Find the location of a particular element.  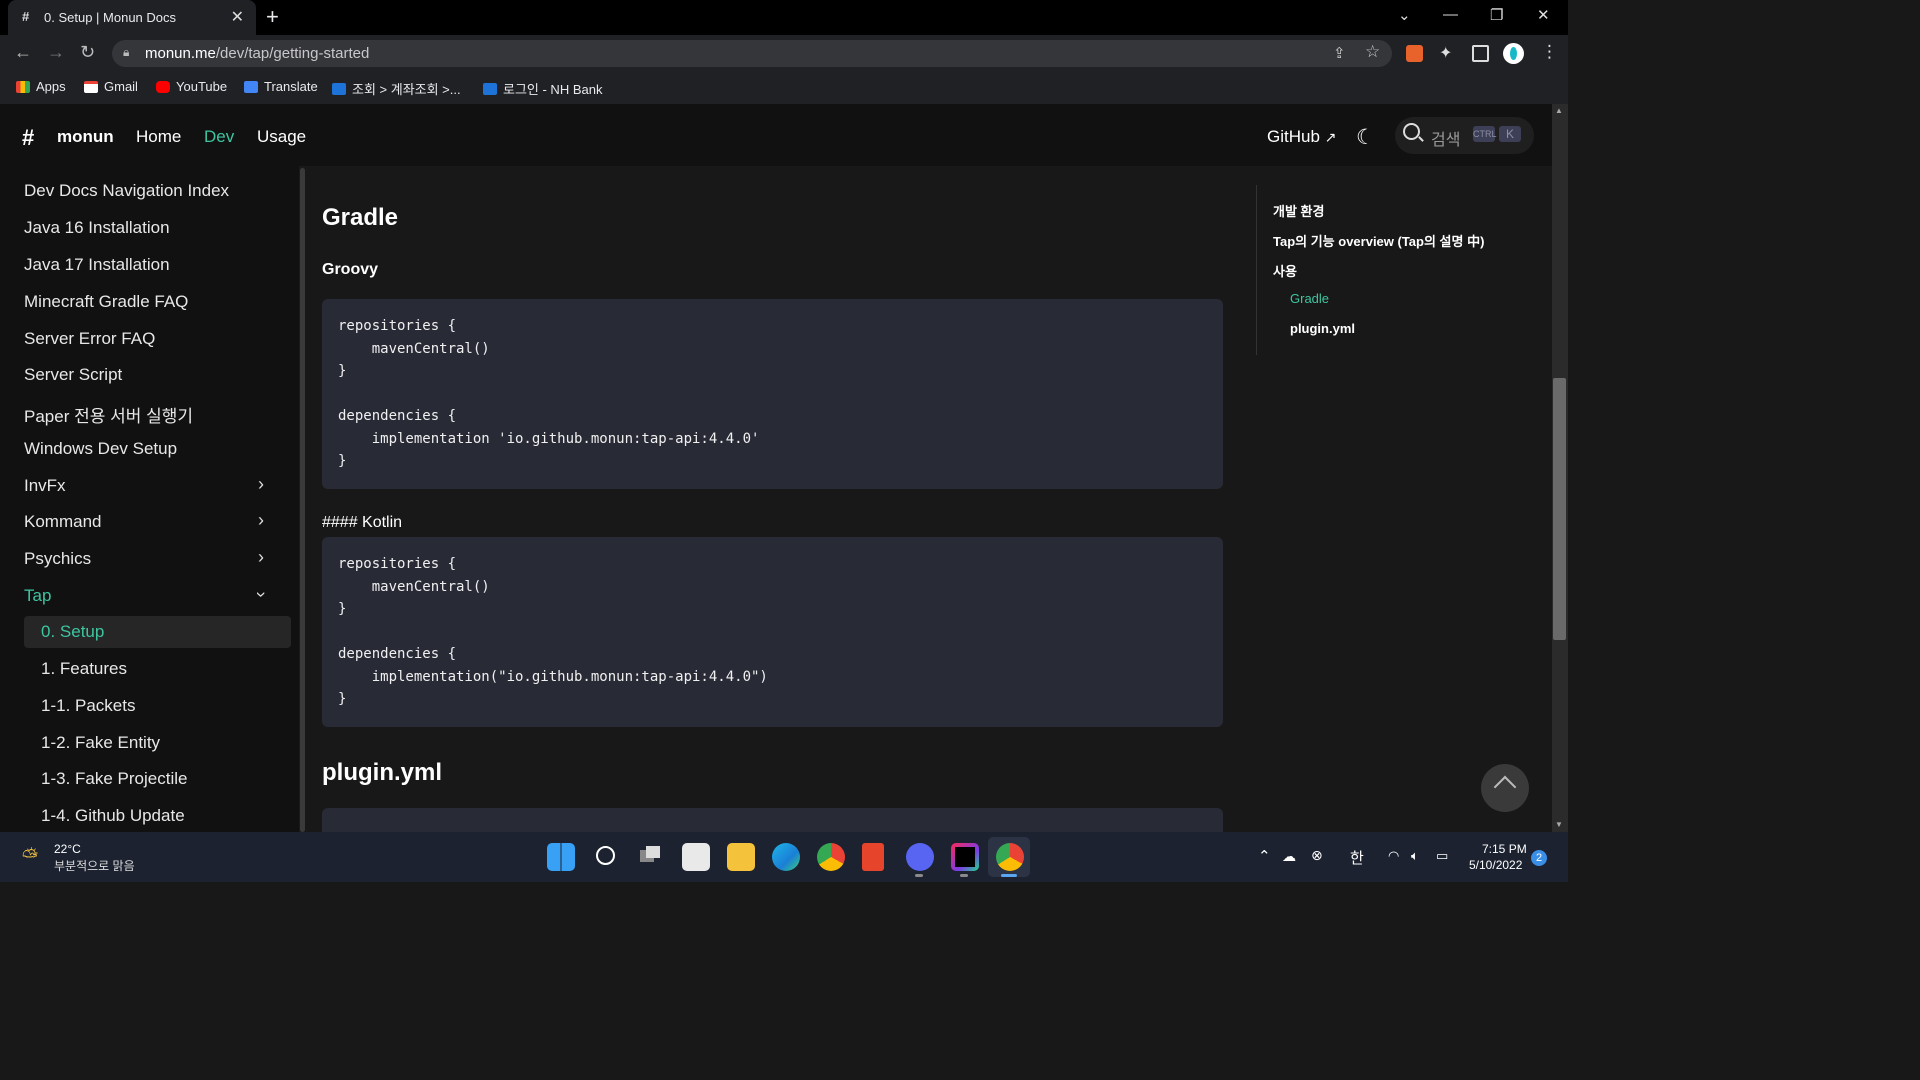

chrome-taskbar-active-icon is located at coordinates (1010, 857).